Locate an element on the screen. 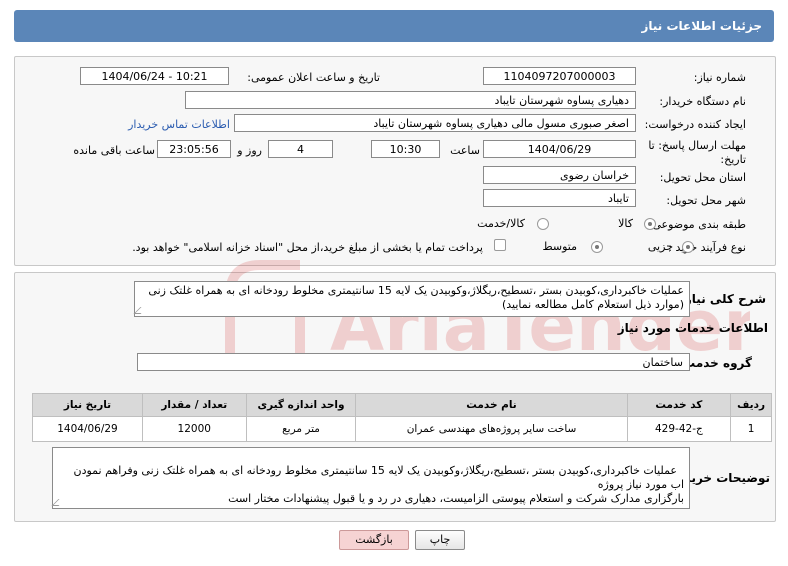  process-radio-minor is located at coordinates (688, 247).